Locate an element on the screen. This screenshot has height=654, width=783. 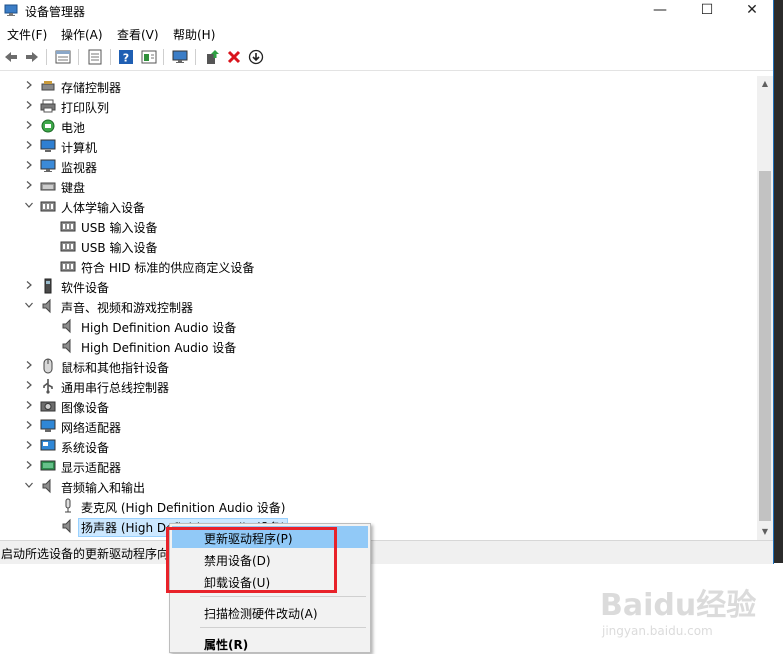
menu-view: 查看(V) is located at coordinates (138, 34).